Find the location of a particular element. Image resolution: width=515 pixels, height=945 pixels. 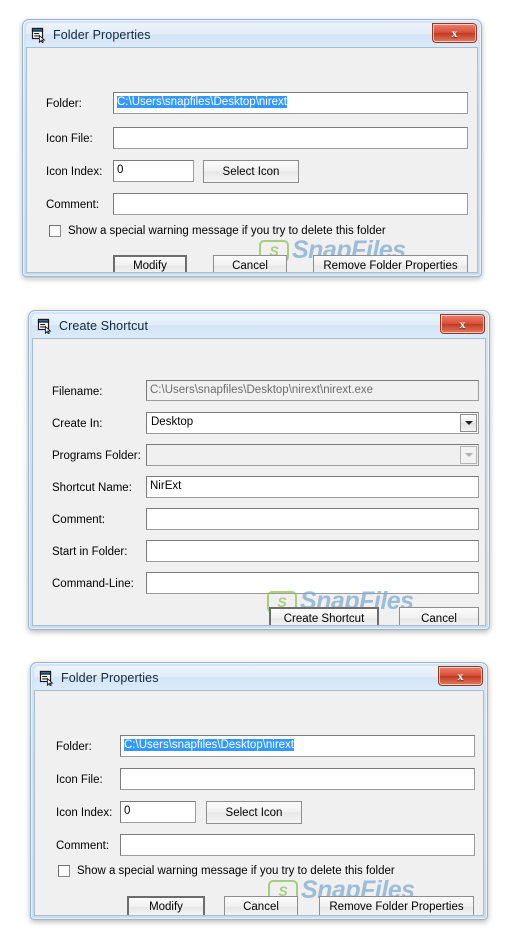

titlebar: Create Shortcut x is located at coordinates (259, 326).